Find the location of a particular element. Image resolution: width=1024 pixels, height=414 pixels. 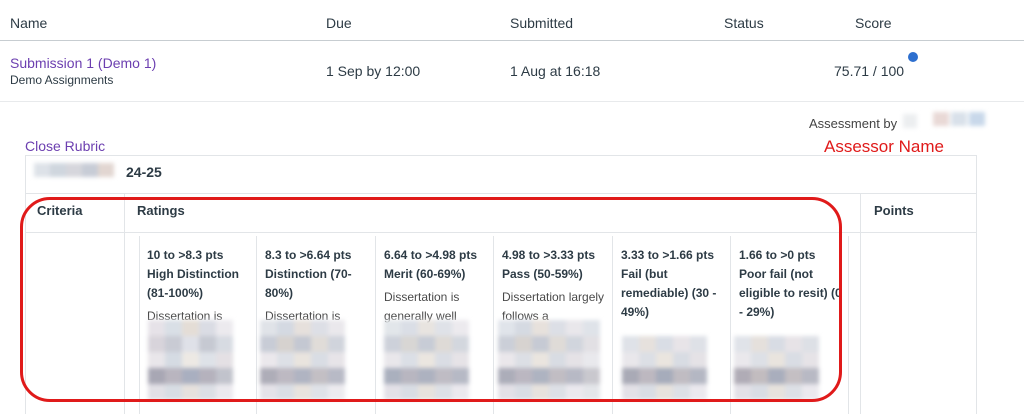

points-header: Points is located at coordinates (894, 210).